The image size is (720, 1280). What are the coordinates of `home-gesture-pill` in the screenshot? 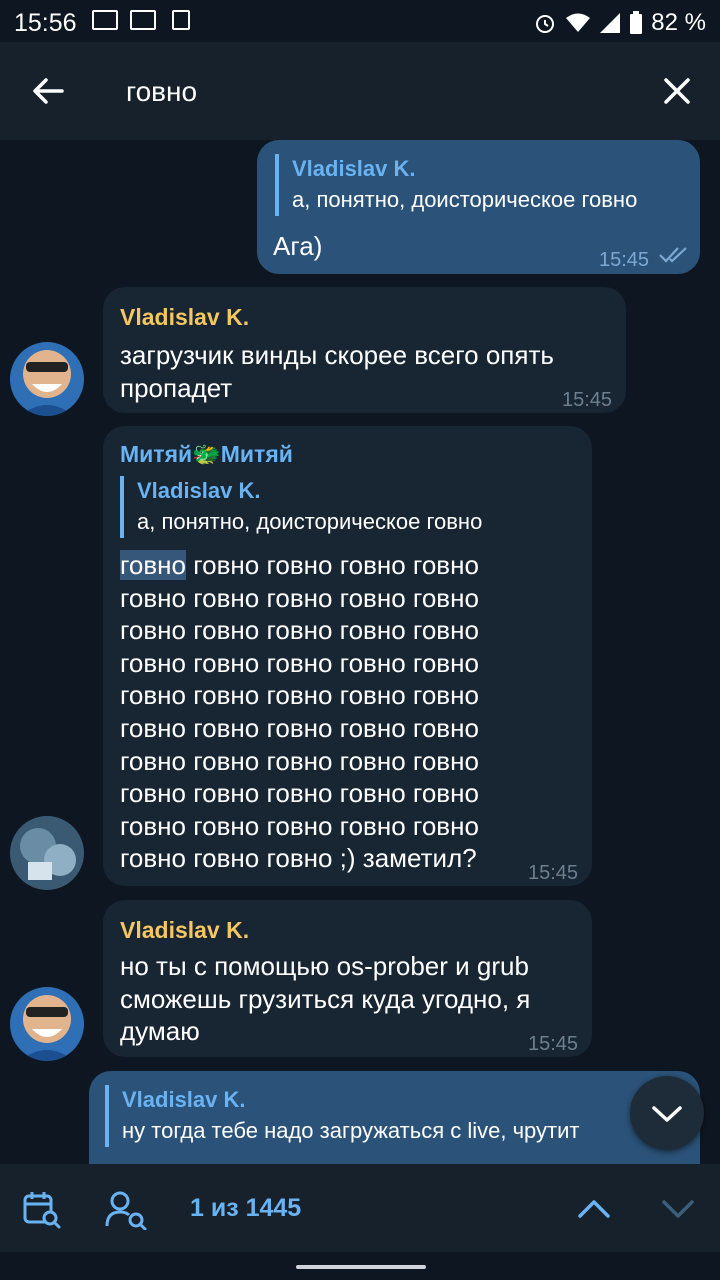 It's located at (361, 1267).